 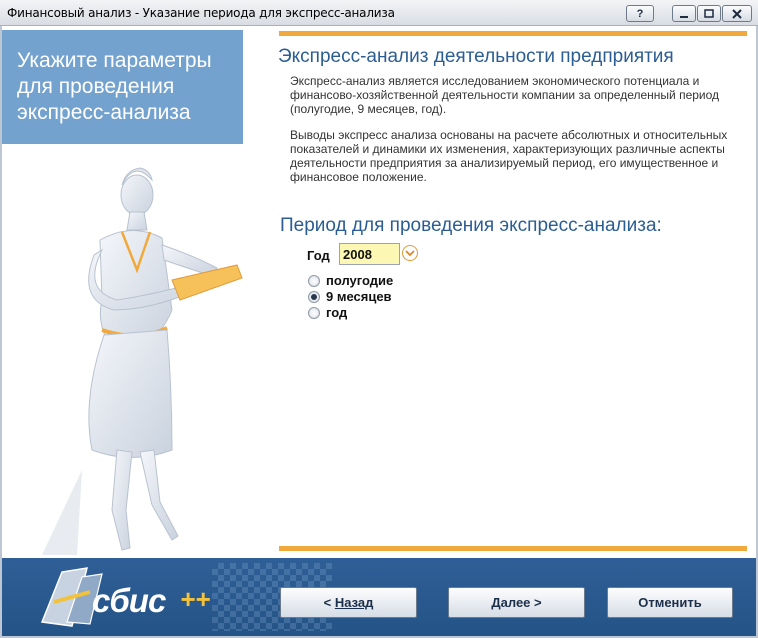 I want to click on maximize-icon, so click(x=709, y=13).